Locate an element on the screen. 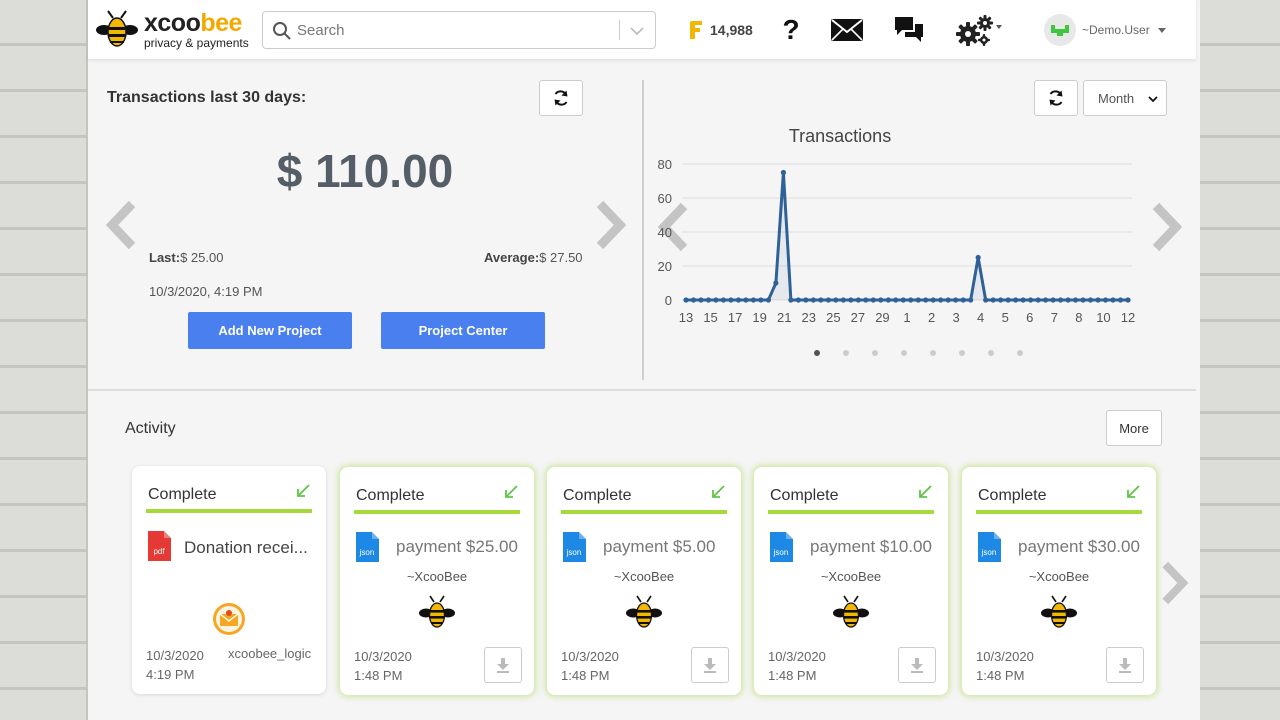 The height and width of the screenshot is (720, 1280). x-tick-label: 19 is located at coordinates (759, 317).